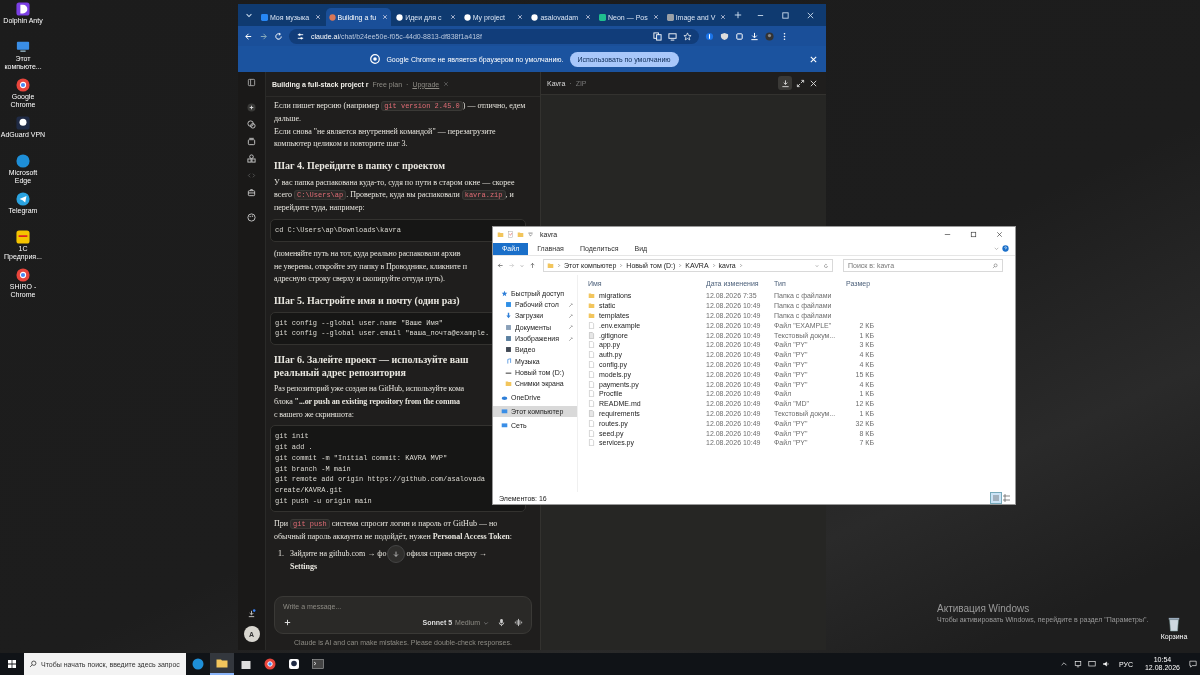 This screenshot has height=675, width=1200. Describe the element at coordinates (304, 566) in the screenshot. I see `list-item-text: Settings` at that location.